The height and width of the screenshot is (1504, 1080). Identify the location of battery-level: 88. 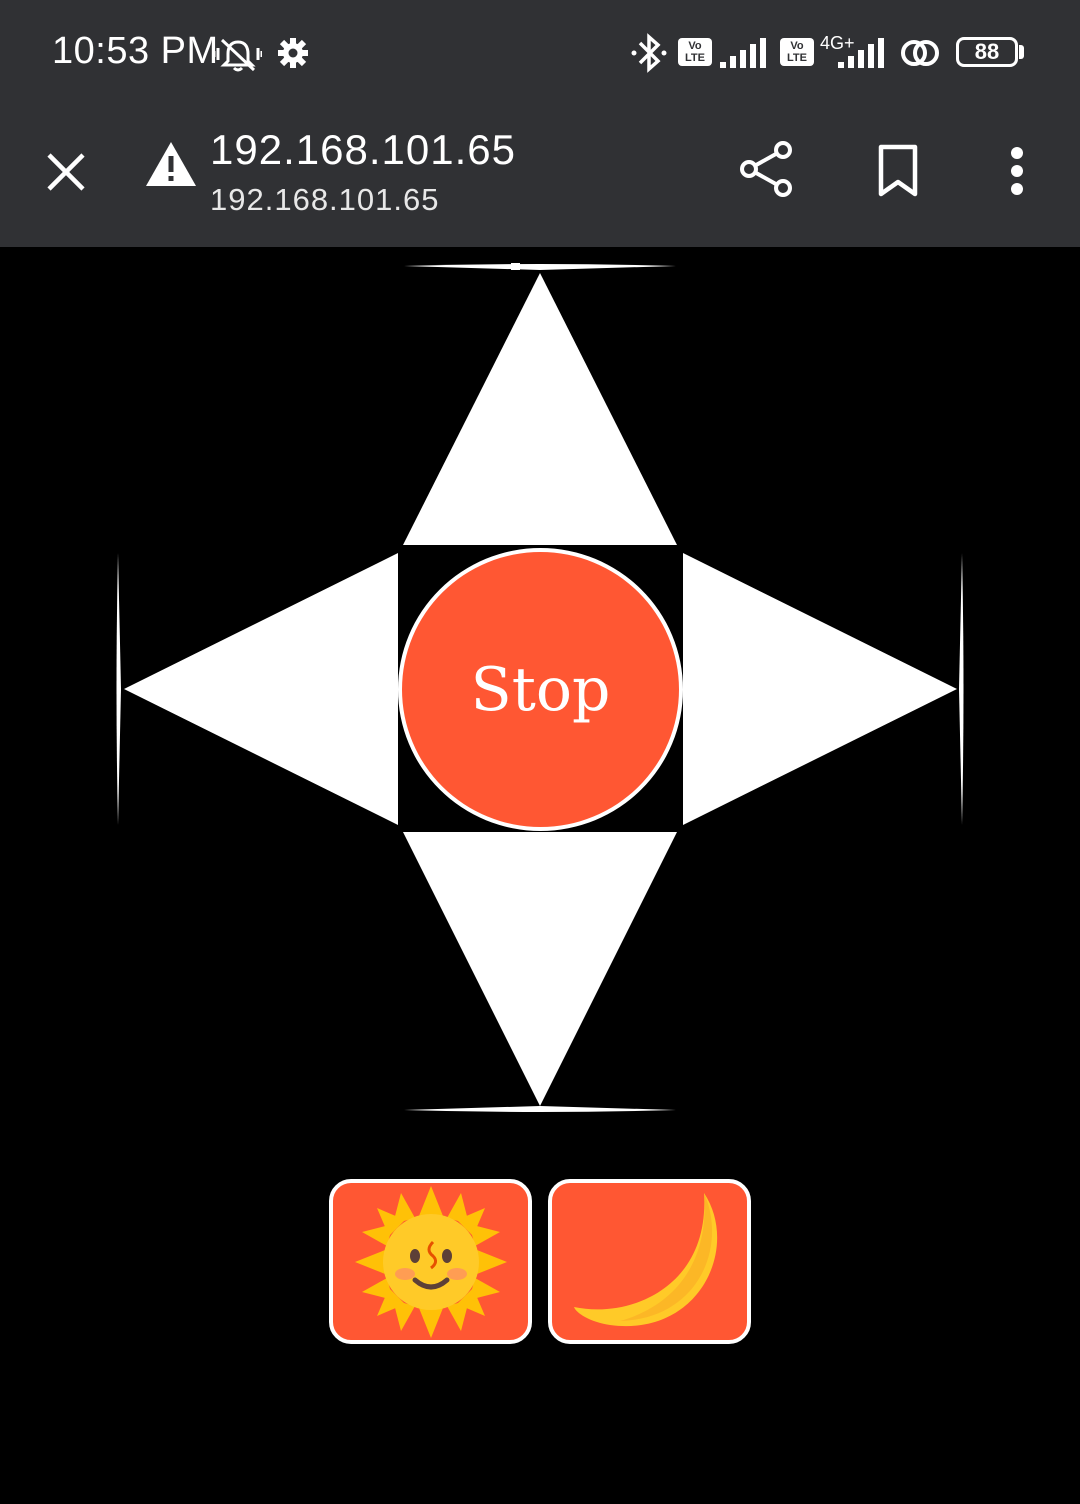
(987, 51).